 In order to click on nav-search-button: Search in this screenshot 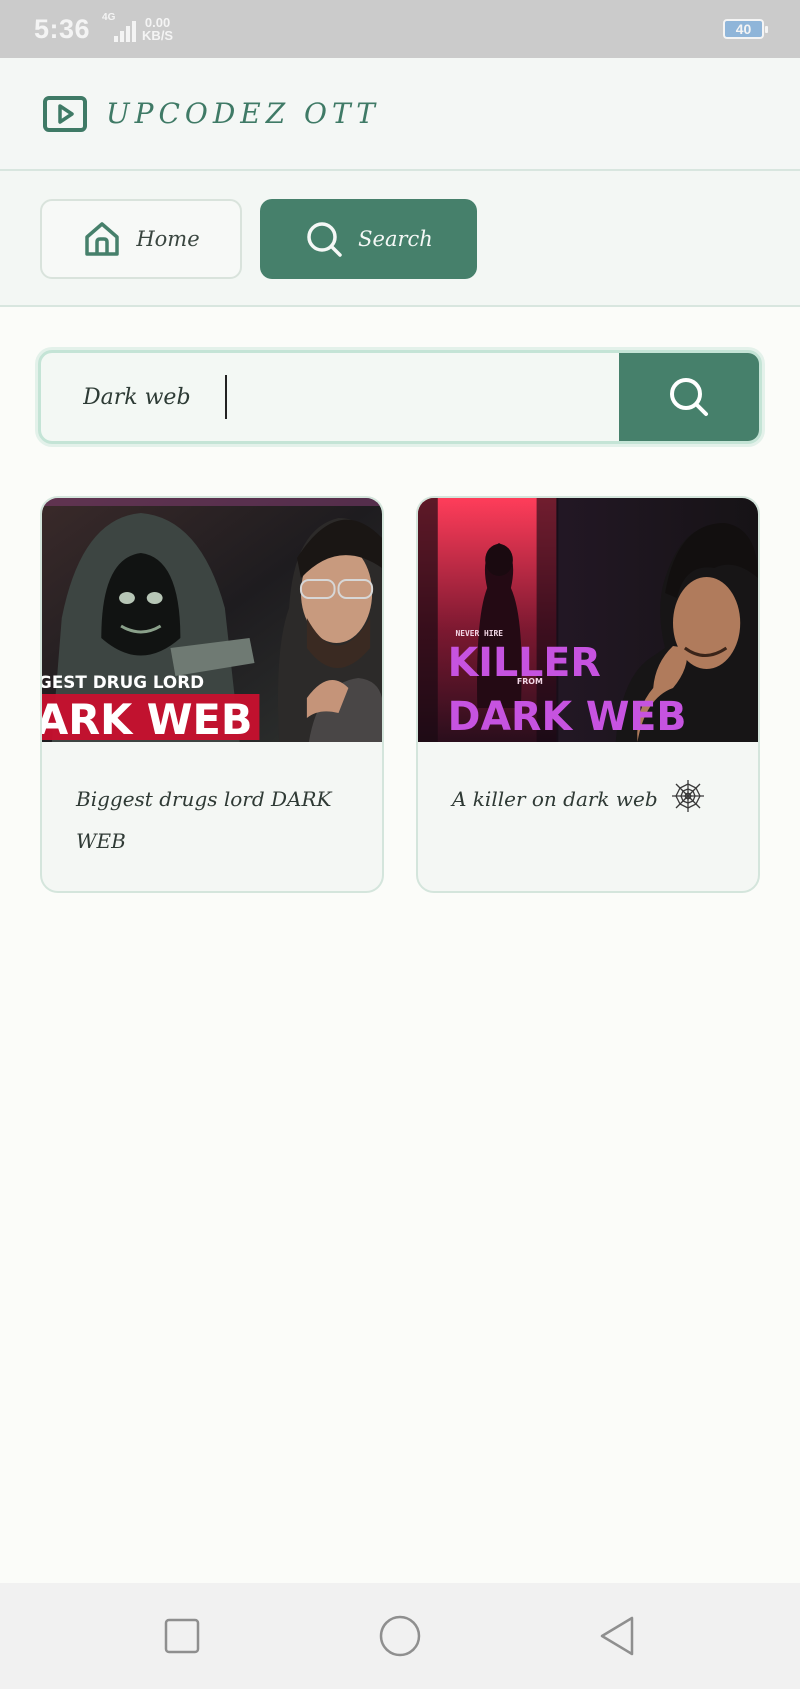, I will do `click(368, 239)`.